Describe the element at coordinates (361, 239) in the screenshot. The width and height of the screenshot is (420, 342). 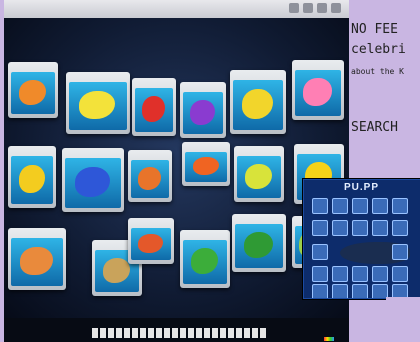
I see `fish-icon-grid-popup: PU.PP` at that location.